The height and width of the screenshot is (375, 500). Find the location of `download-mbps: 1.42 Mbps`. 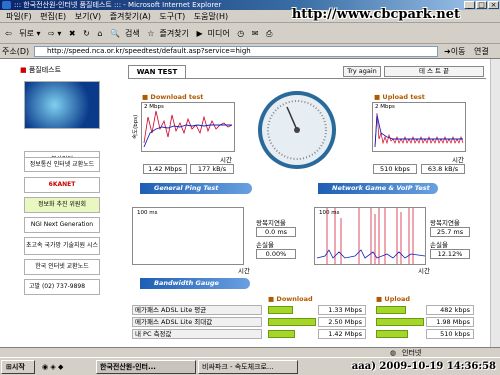

download-mbps: 1.42 Mbps is located at coordinates (165, 169).